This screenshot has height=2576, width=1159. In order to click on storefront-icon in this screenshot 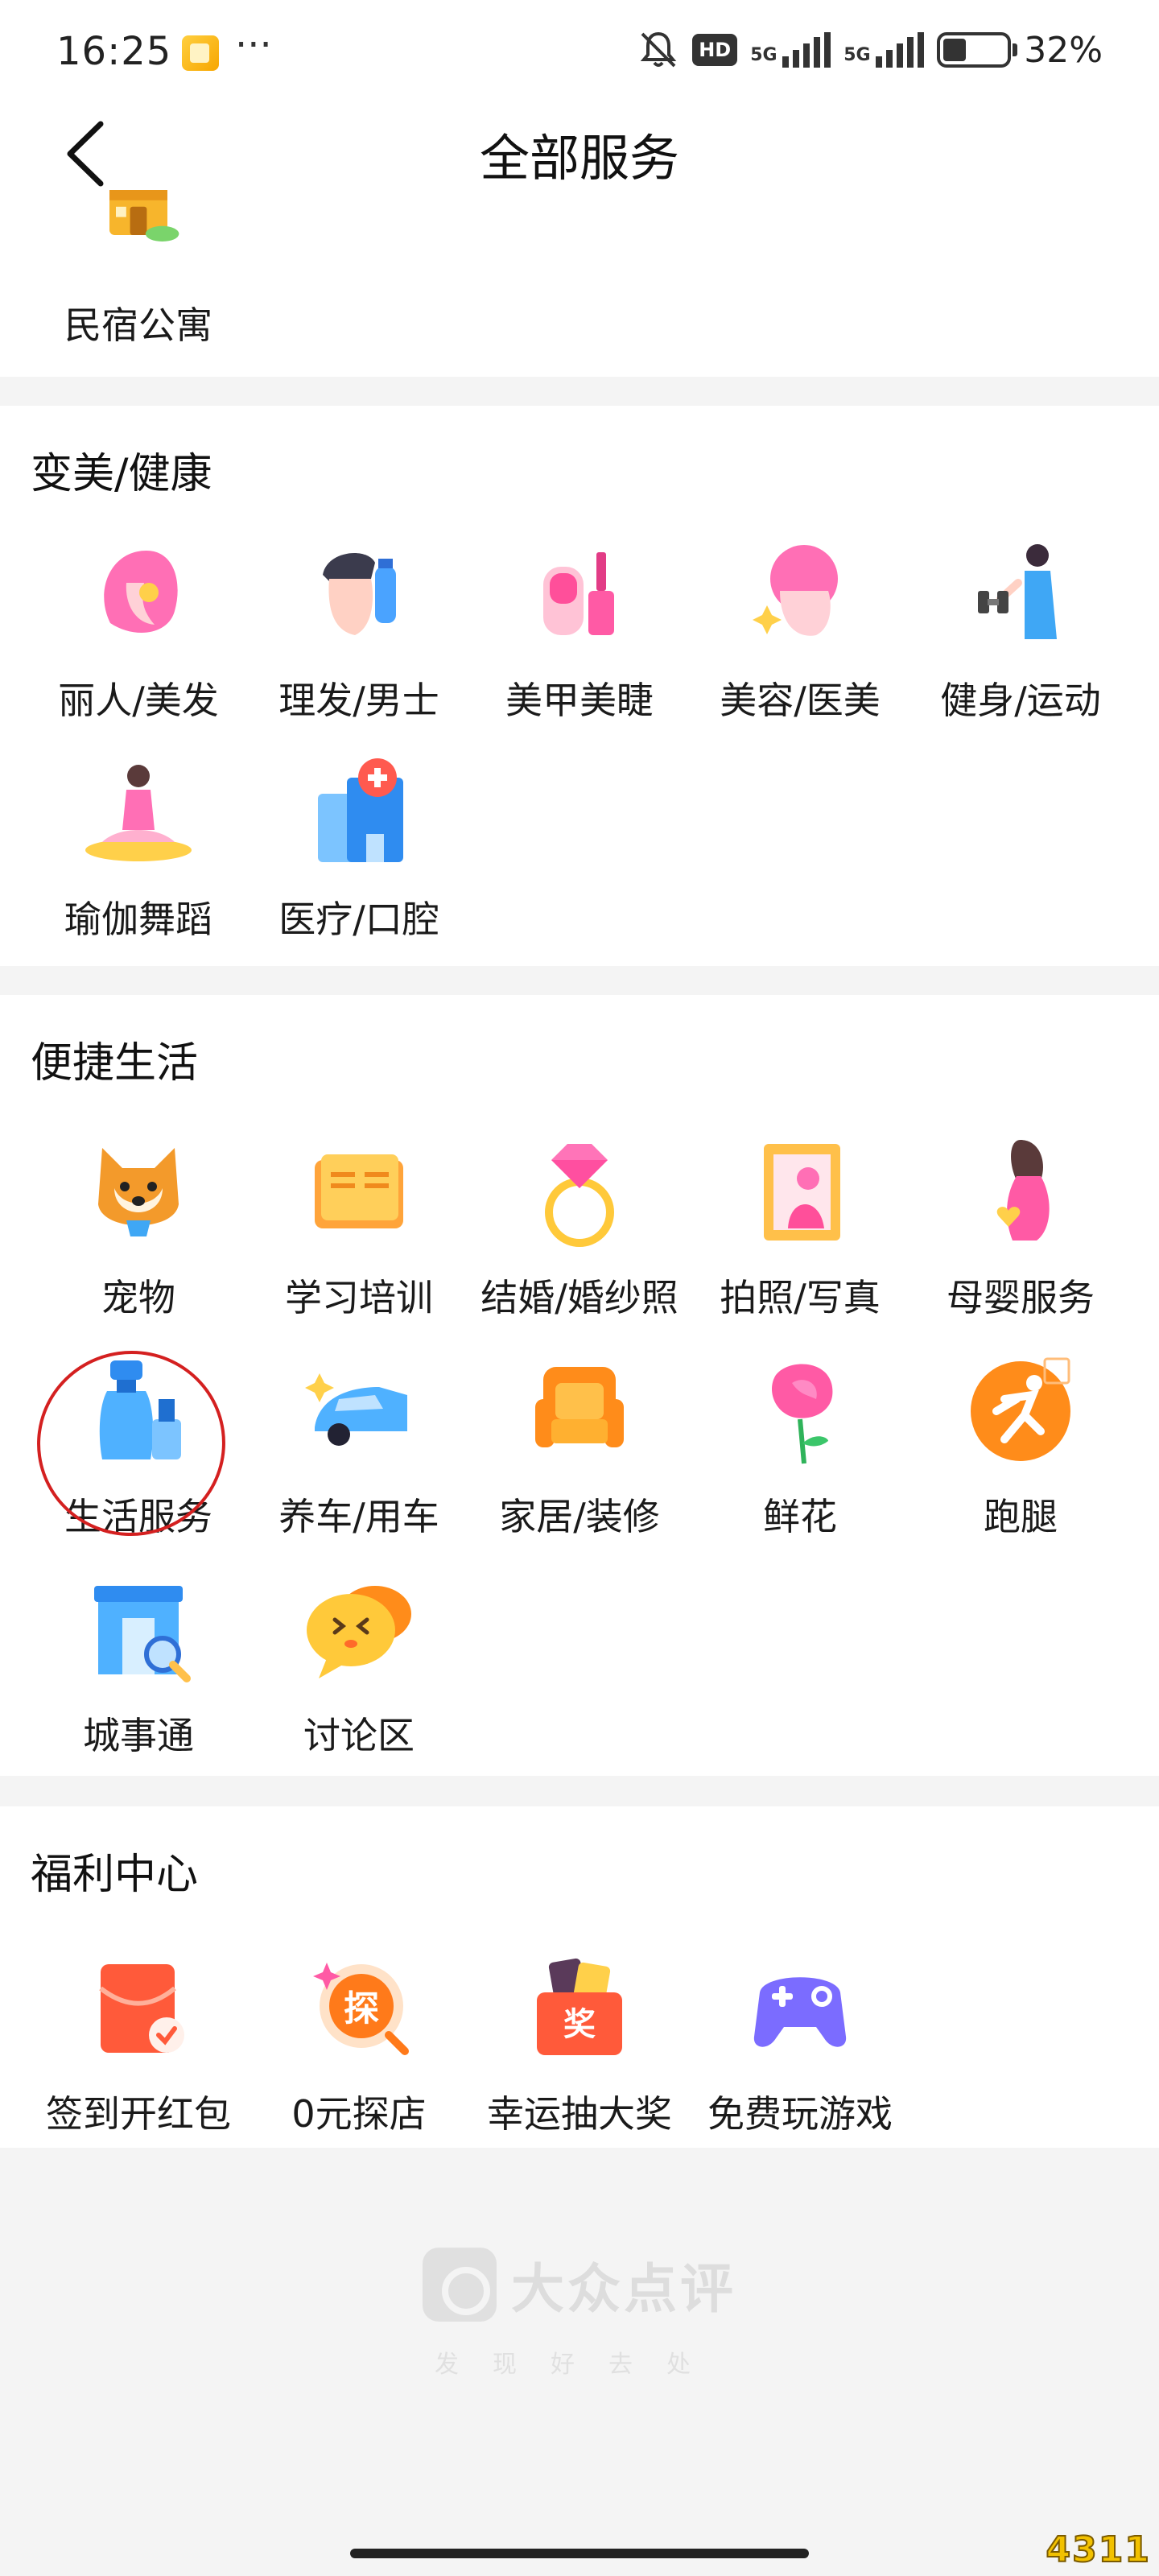, I will do `click(142, 1634)`.